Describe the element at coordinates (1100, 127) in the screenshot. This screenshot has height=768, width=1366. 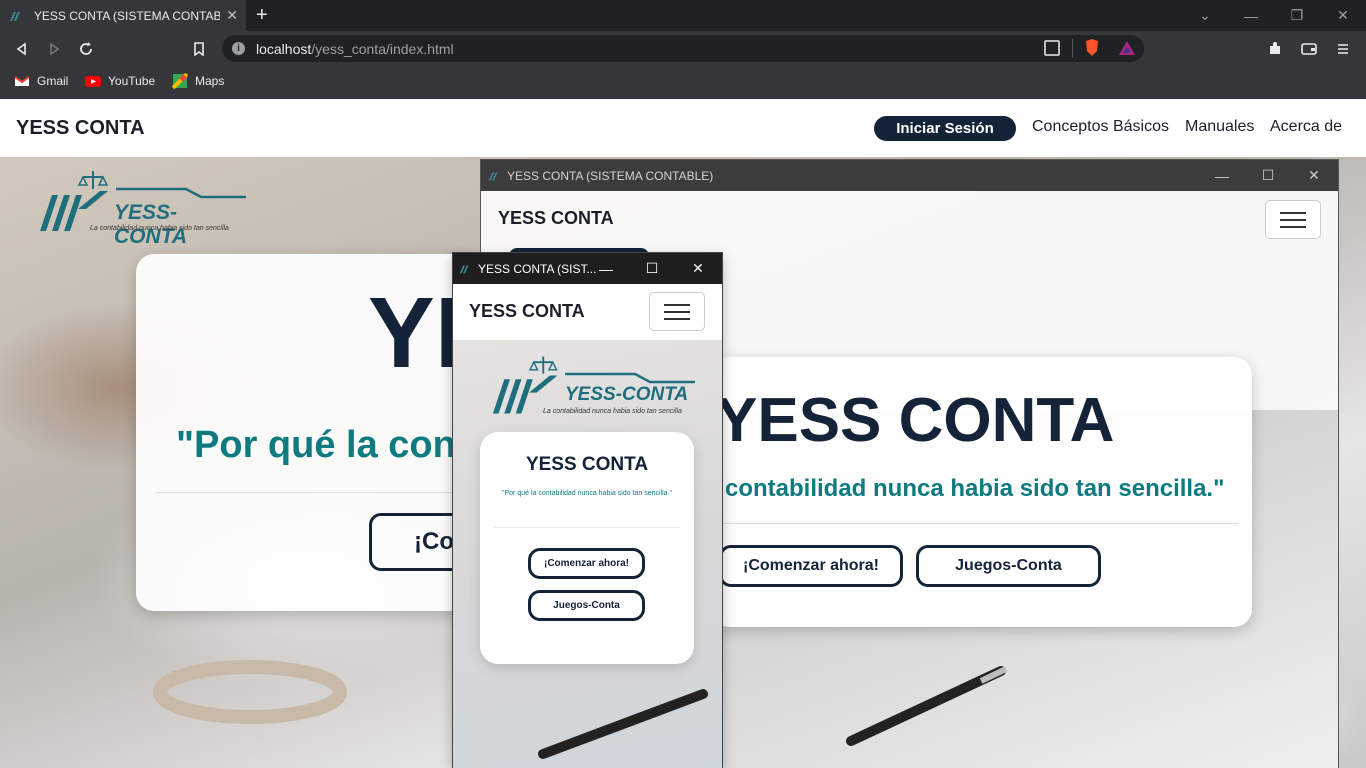
I see `nav-conceptos-basicos: Conceptos Básicos` at that location.